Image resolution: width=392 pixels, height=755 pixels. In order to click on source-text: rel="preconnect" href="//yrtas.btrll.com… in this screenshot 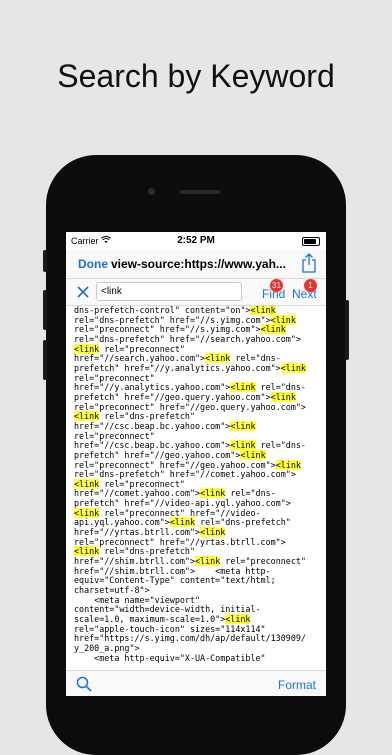, I will do `click(180, 541)`.